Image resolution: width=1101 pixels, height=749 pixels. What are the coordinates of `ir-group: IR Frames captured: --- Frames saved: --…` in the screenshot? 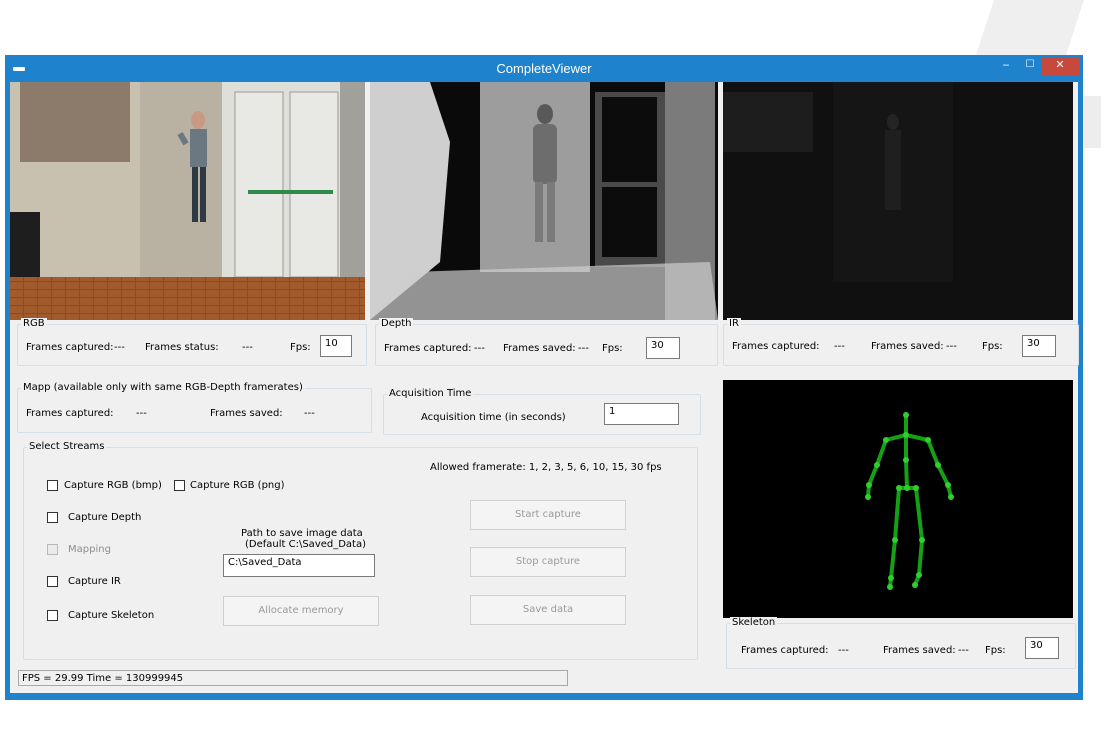 It's located at (901, 342).